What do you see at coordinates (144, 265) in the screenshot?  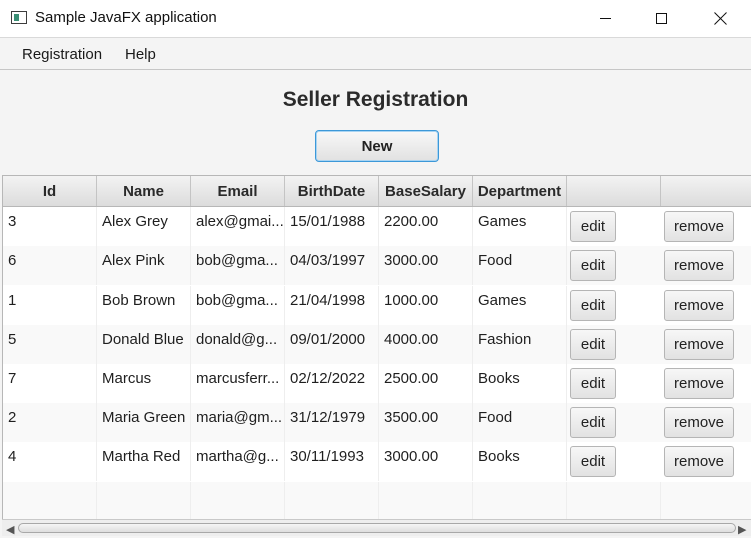 I see `cell-name: Alex Pink` at bounding box center [144, 265].